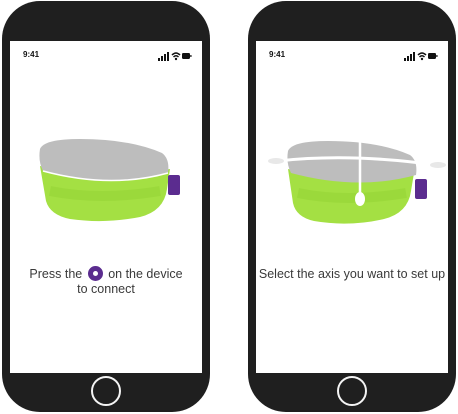 Image resolution: width=458 pixels, height=414 pixels. Describe the element at coordinates (95, 273) in the screenshot. I see `device-button-icon` at that location.